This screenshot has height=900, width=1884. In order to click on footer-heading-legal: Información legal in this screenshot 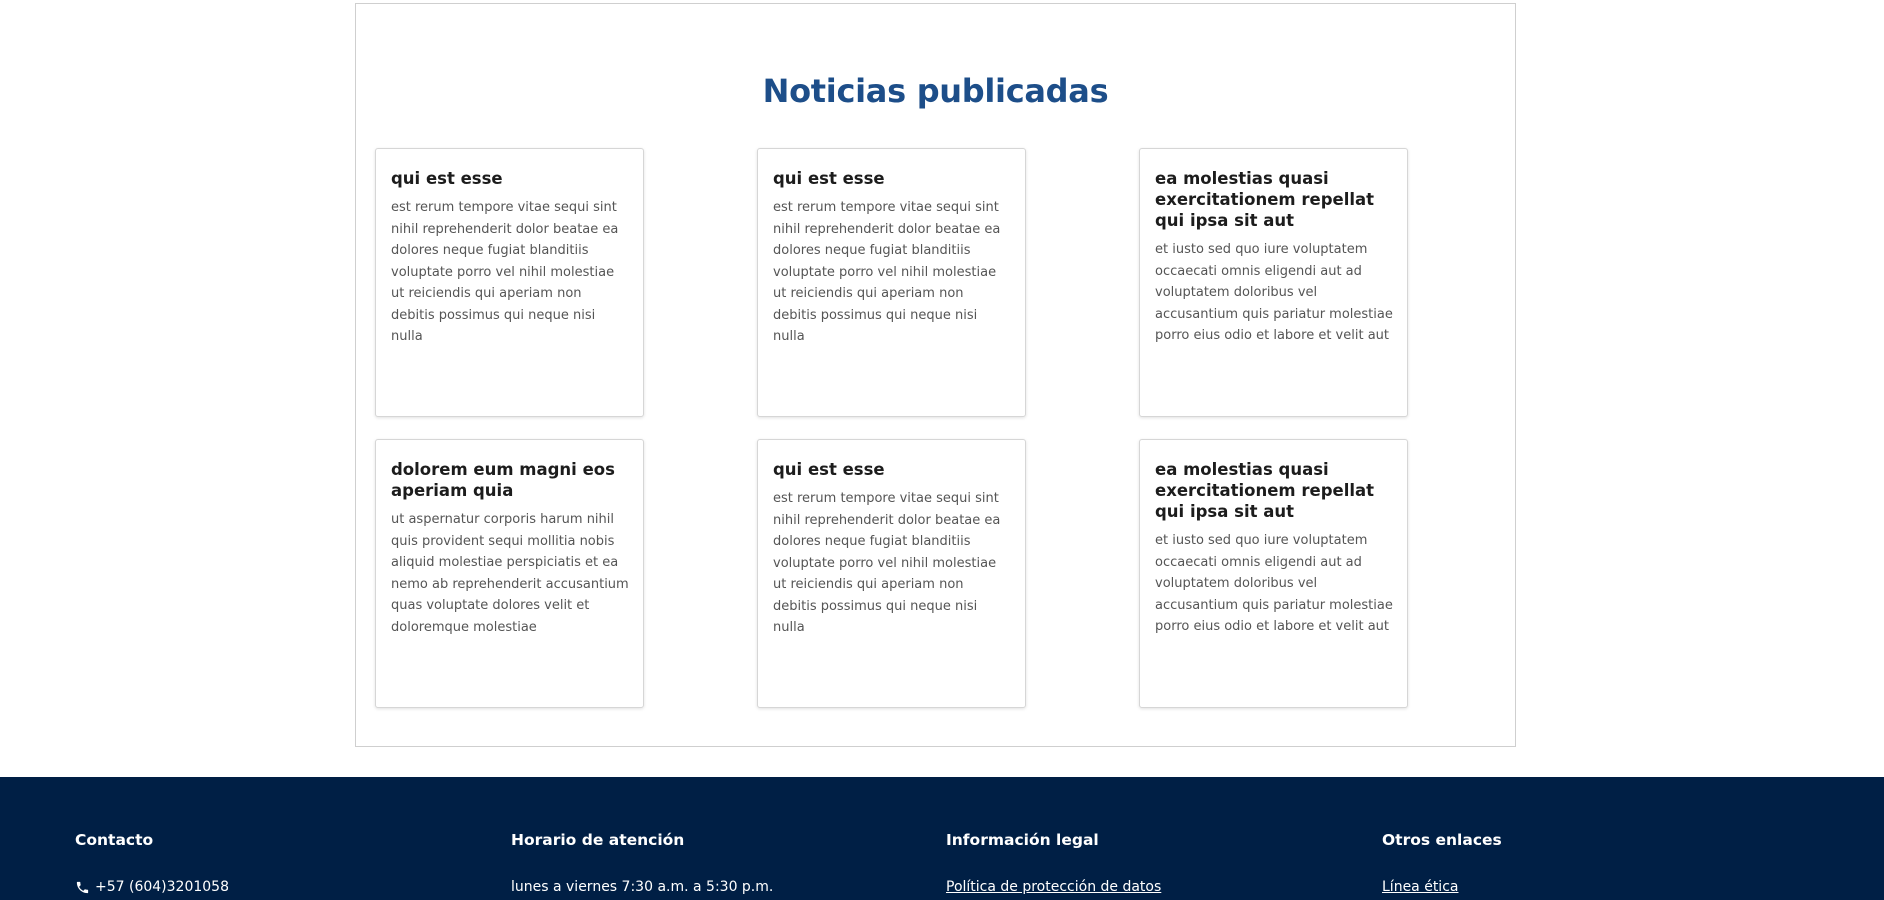, I will do `click(1022, 840)`.